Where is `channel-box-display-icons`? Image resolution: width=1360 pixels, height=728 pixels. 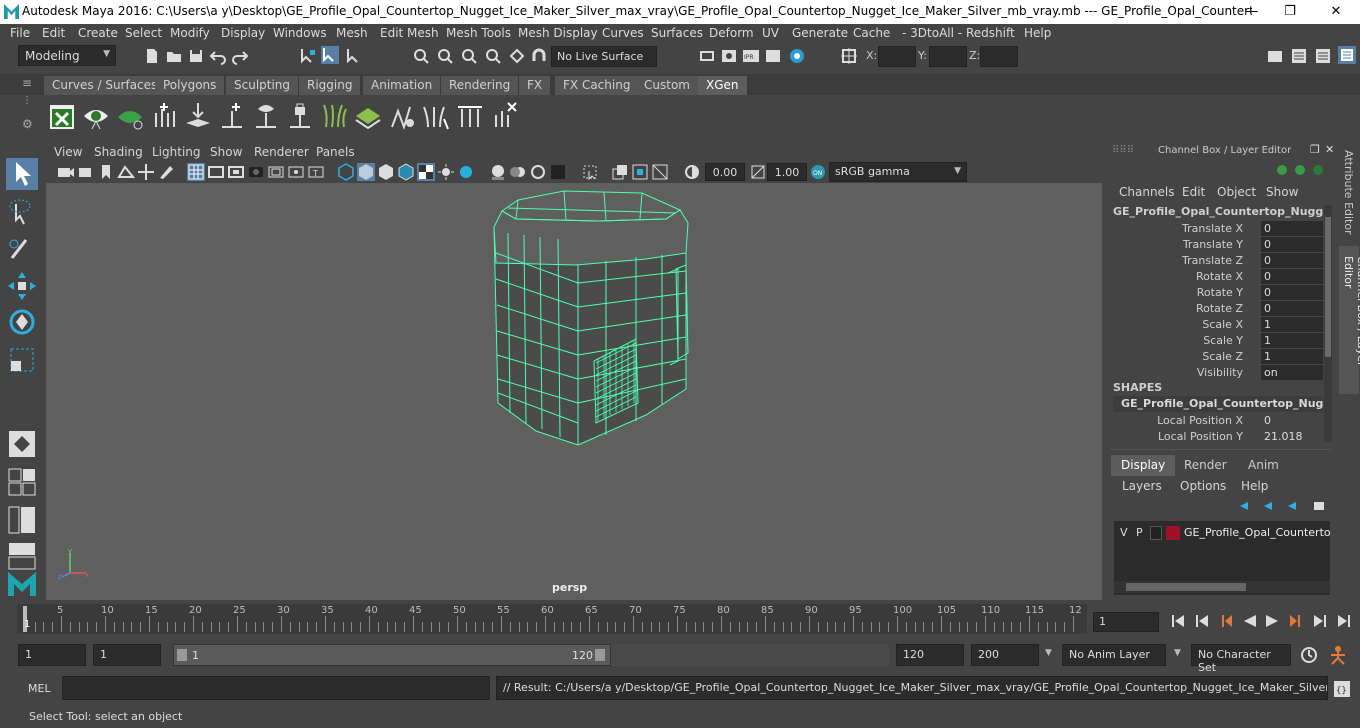
channel-box-display-icons is located at coordinates (1303, 170).